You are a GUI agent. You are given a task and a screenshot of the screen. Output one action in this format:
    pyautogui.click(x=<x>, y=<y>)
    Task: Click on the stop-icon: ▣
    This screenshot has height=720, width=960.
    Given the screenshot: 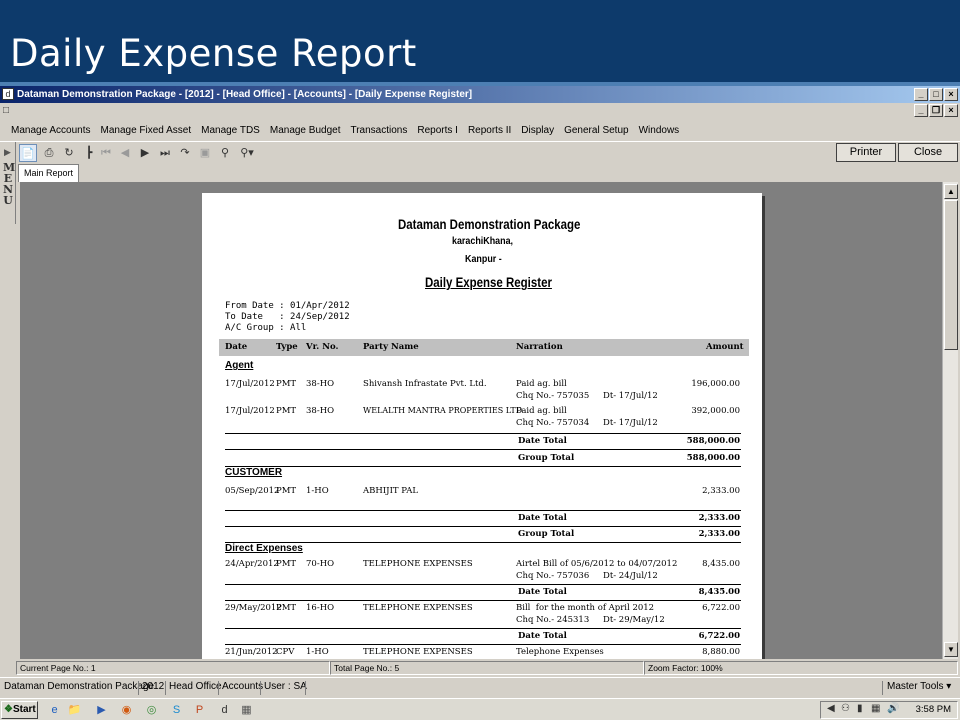 What is the action you would take?
    pyautogui.click(x=205, y=153)
    